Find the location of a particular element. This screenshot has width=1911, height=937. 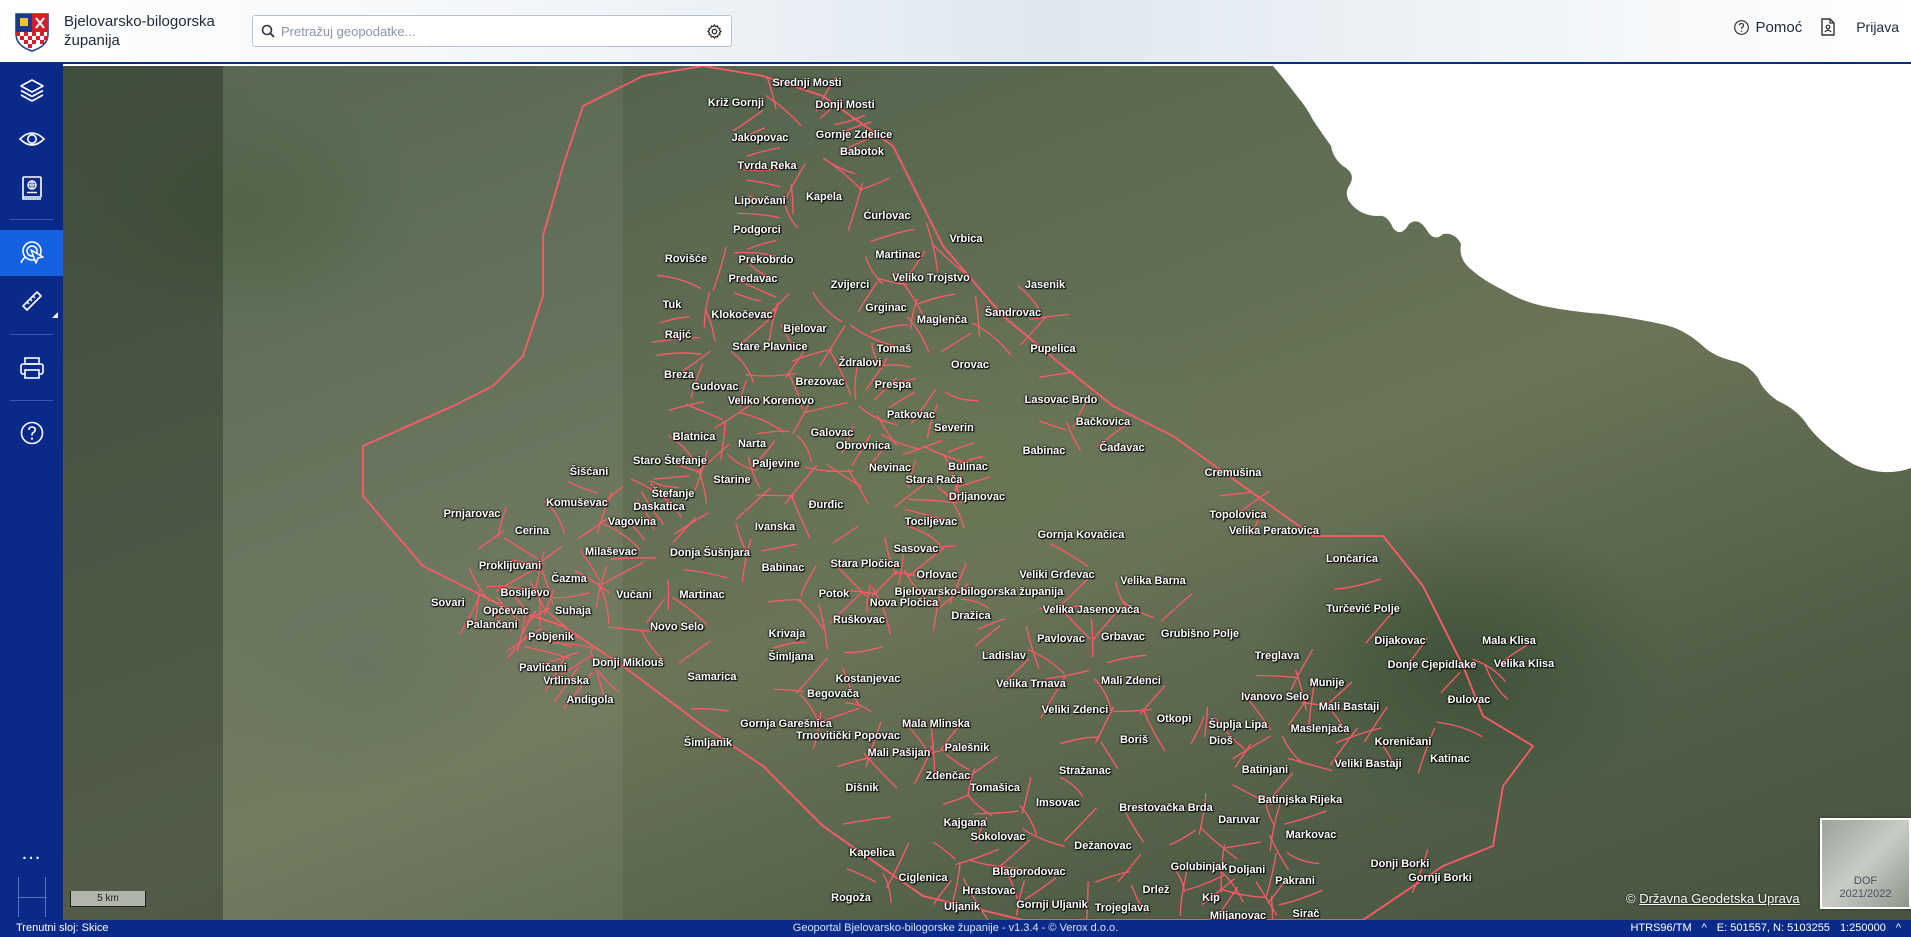

place-label: Stara Rača is located at coordinates (934, 480).